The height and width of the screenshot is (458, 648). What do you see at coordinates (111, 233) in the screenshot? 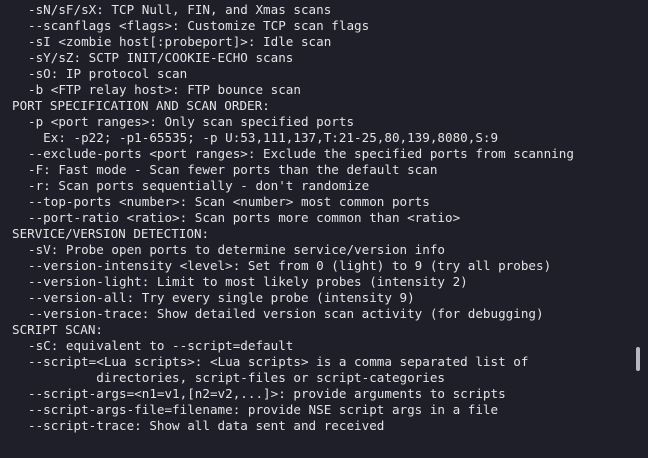
I see `section-heading: SERVICE/VERSION DETECTION:` at bounding box center [111, 233].